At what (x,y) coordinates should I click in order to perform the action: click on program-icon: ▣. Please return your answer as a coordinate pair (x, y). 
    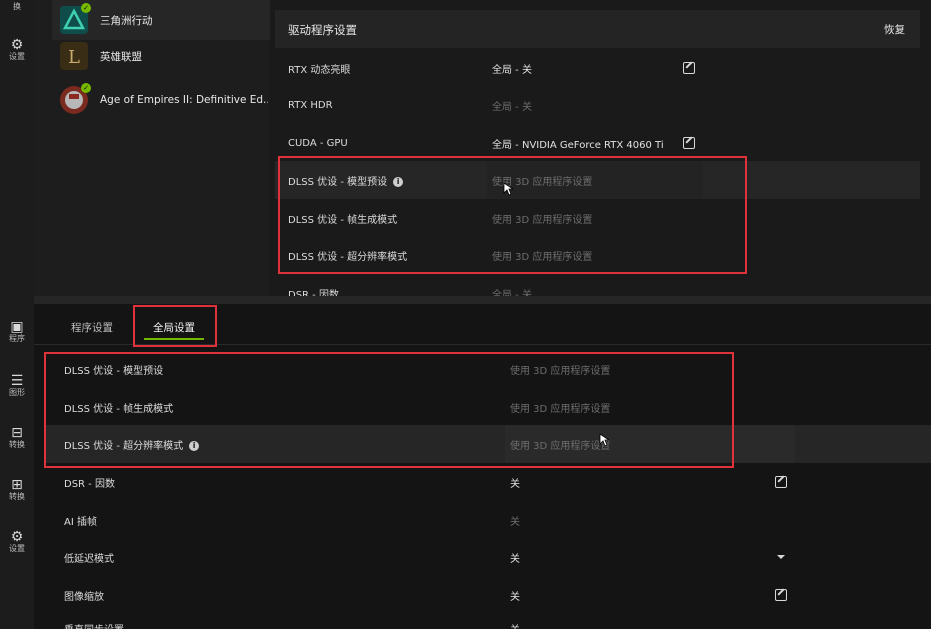
    Looking at the image, I should click on (17, 327).